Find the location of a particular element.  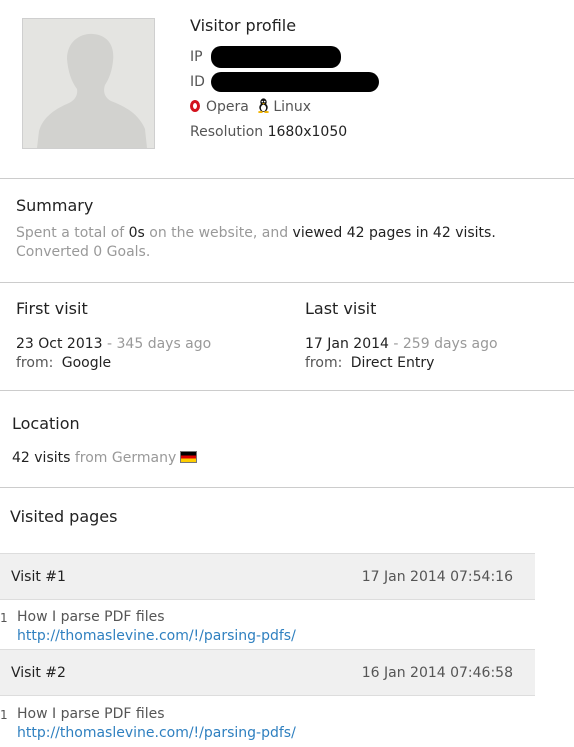

id-label: ID is located at coordinates (197, 82).